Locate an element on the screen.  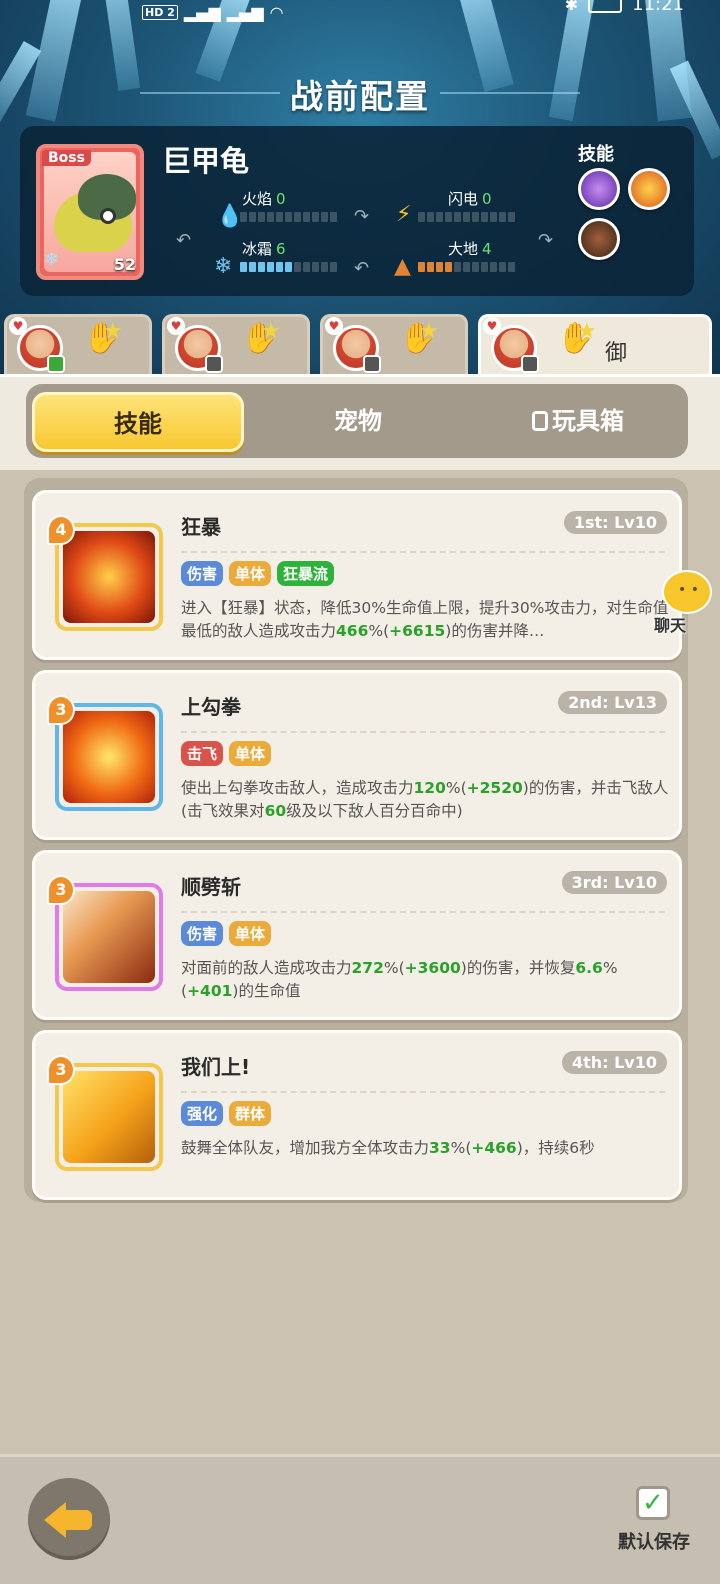
description-text: )的伤害，并恢复 is located at coordinates (518, 968).